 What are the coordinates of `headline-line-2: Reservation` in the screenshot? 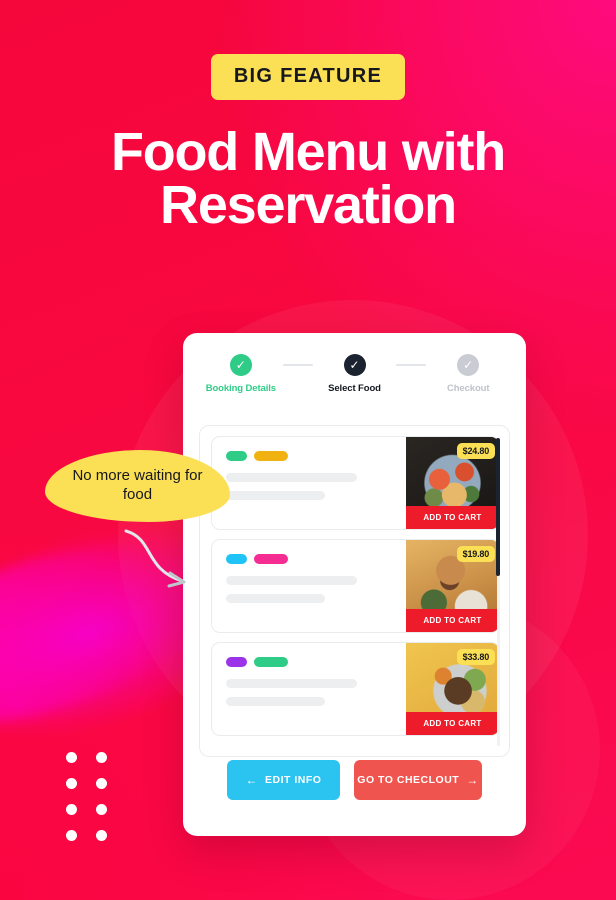 It's located at (308, 205).